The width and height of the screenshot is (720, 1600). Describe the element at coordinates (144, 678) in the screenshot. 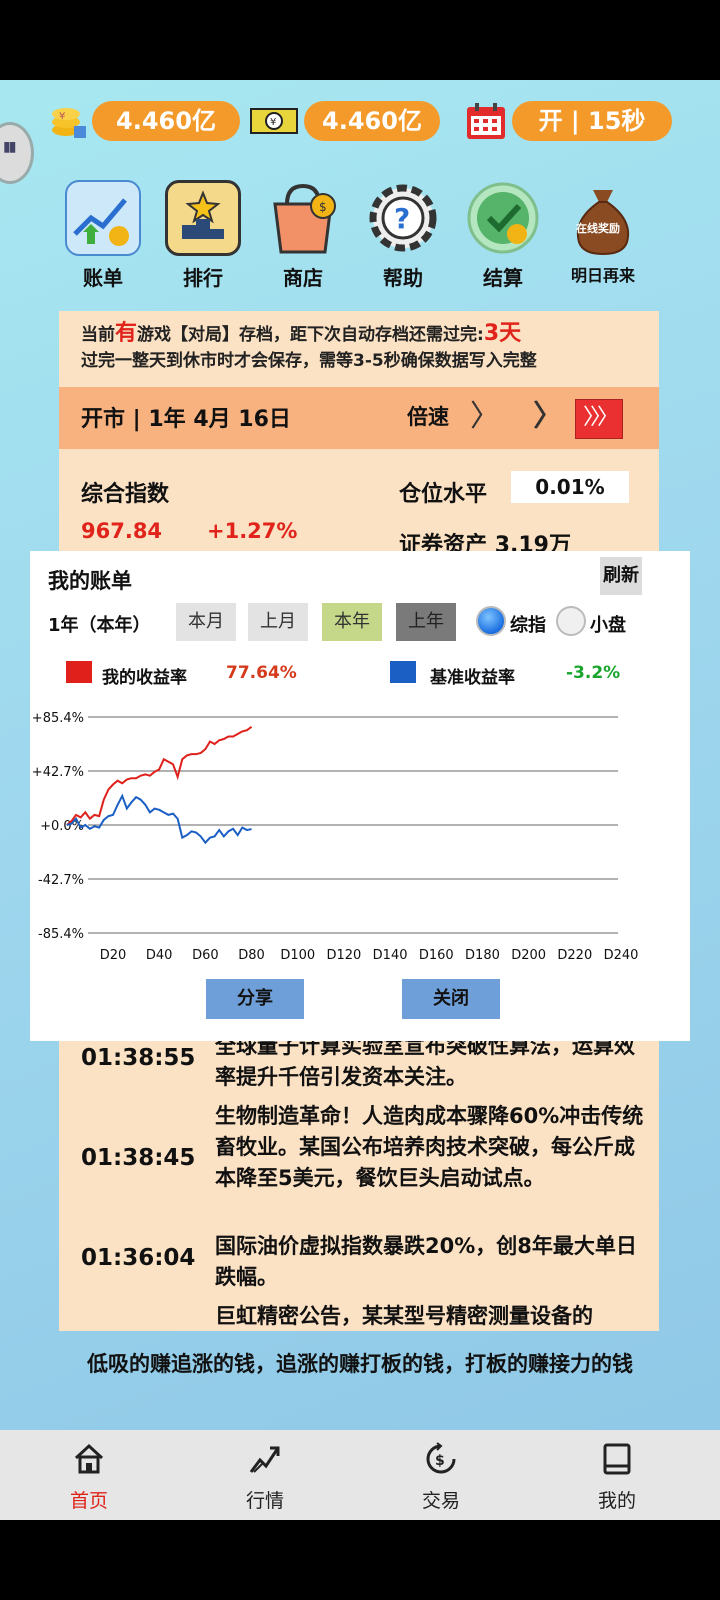

I see `legend-mine-label: 我的收益率` at that location.